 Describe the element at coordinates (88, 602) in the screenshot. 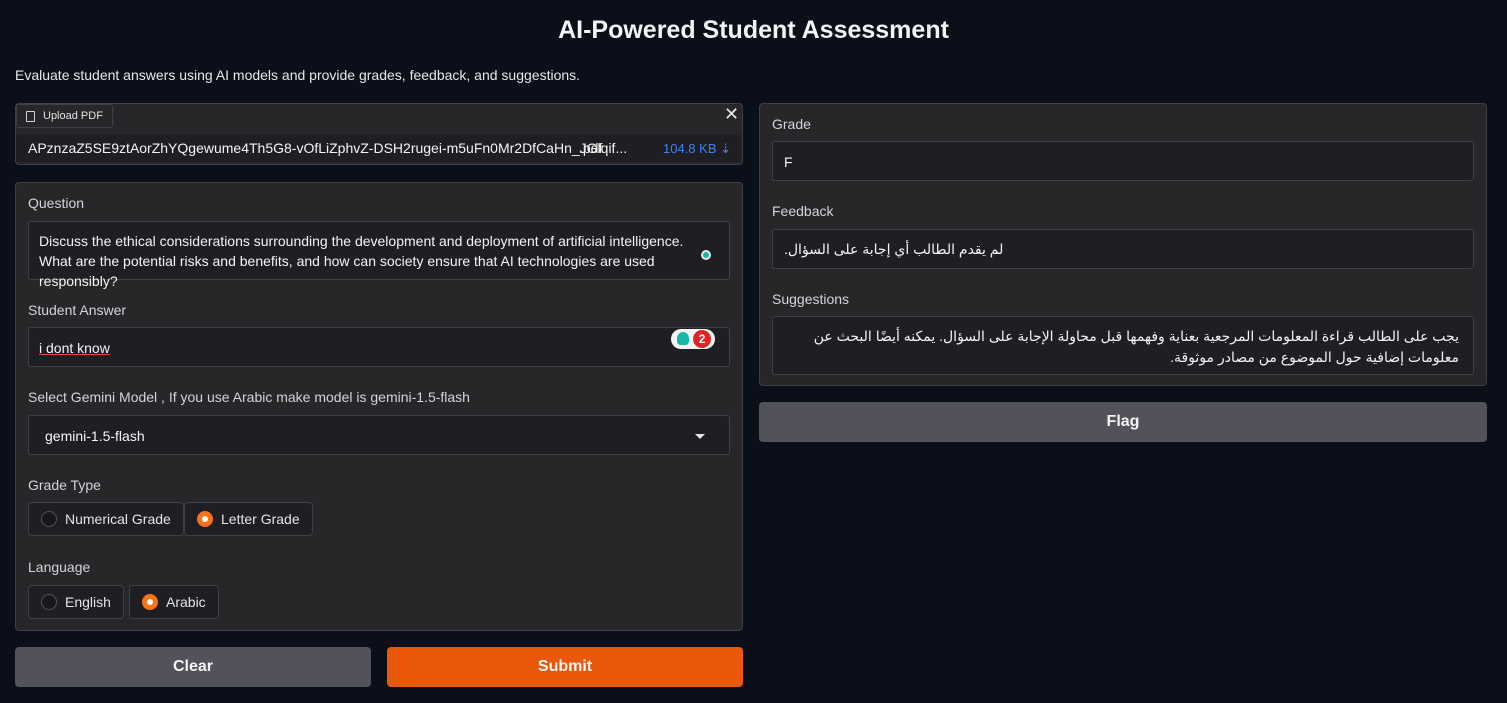

I see `radio-label: English` at that location.